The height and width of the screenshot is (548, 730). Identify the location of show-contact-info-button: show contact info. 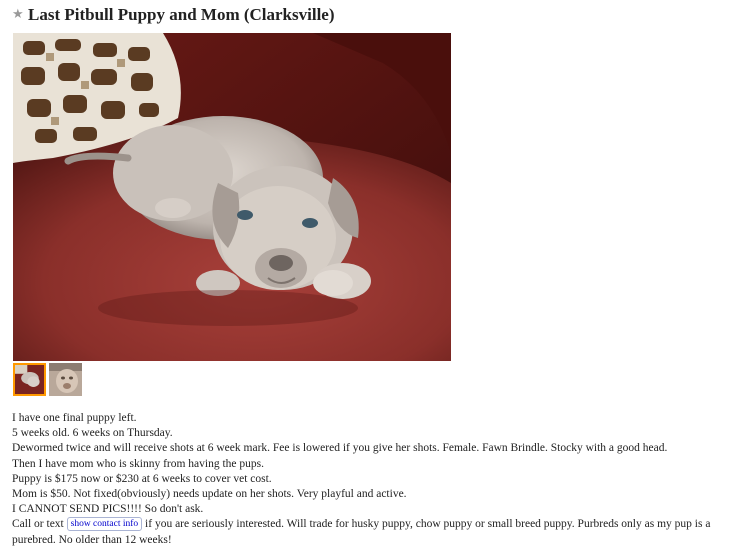
(104, 524).